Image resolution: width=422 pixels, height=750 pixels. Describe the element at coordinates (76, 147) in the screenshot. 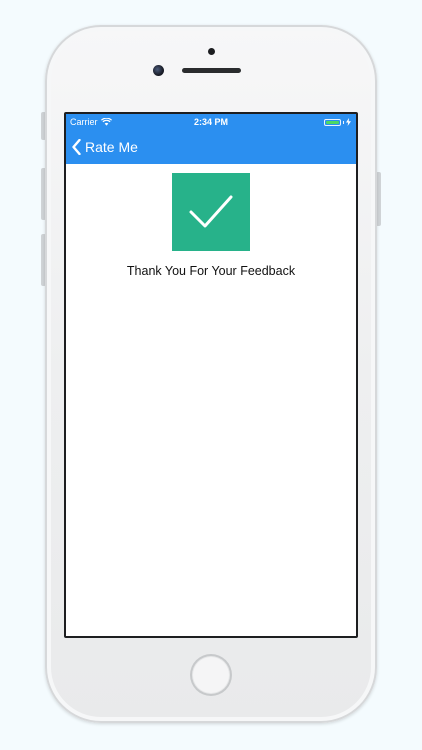

I see `chevron-left-icon` at that location.